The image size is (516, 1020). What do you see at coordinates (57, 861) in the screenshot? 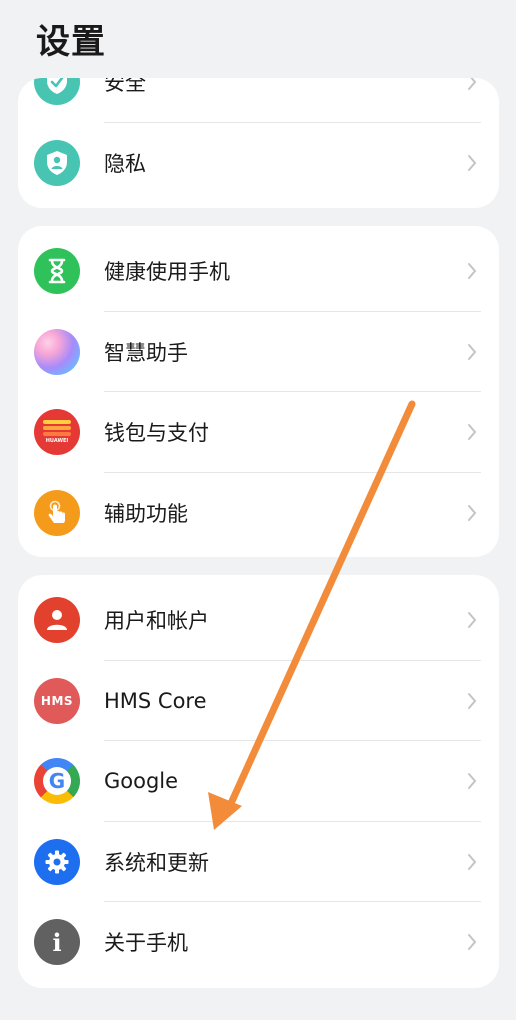
I see `gear-icon` at bounding box center [57, 861].